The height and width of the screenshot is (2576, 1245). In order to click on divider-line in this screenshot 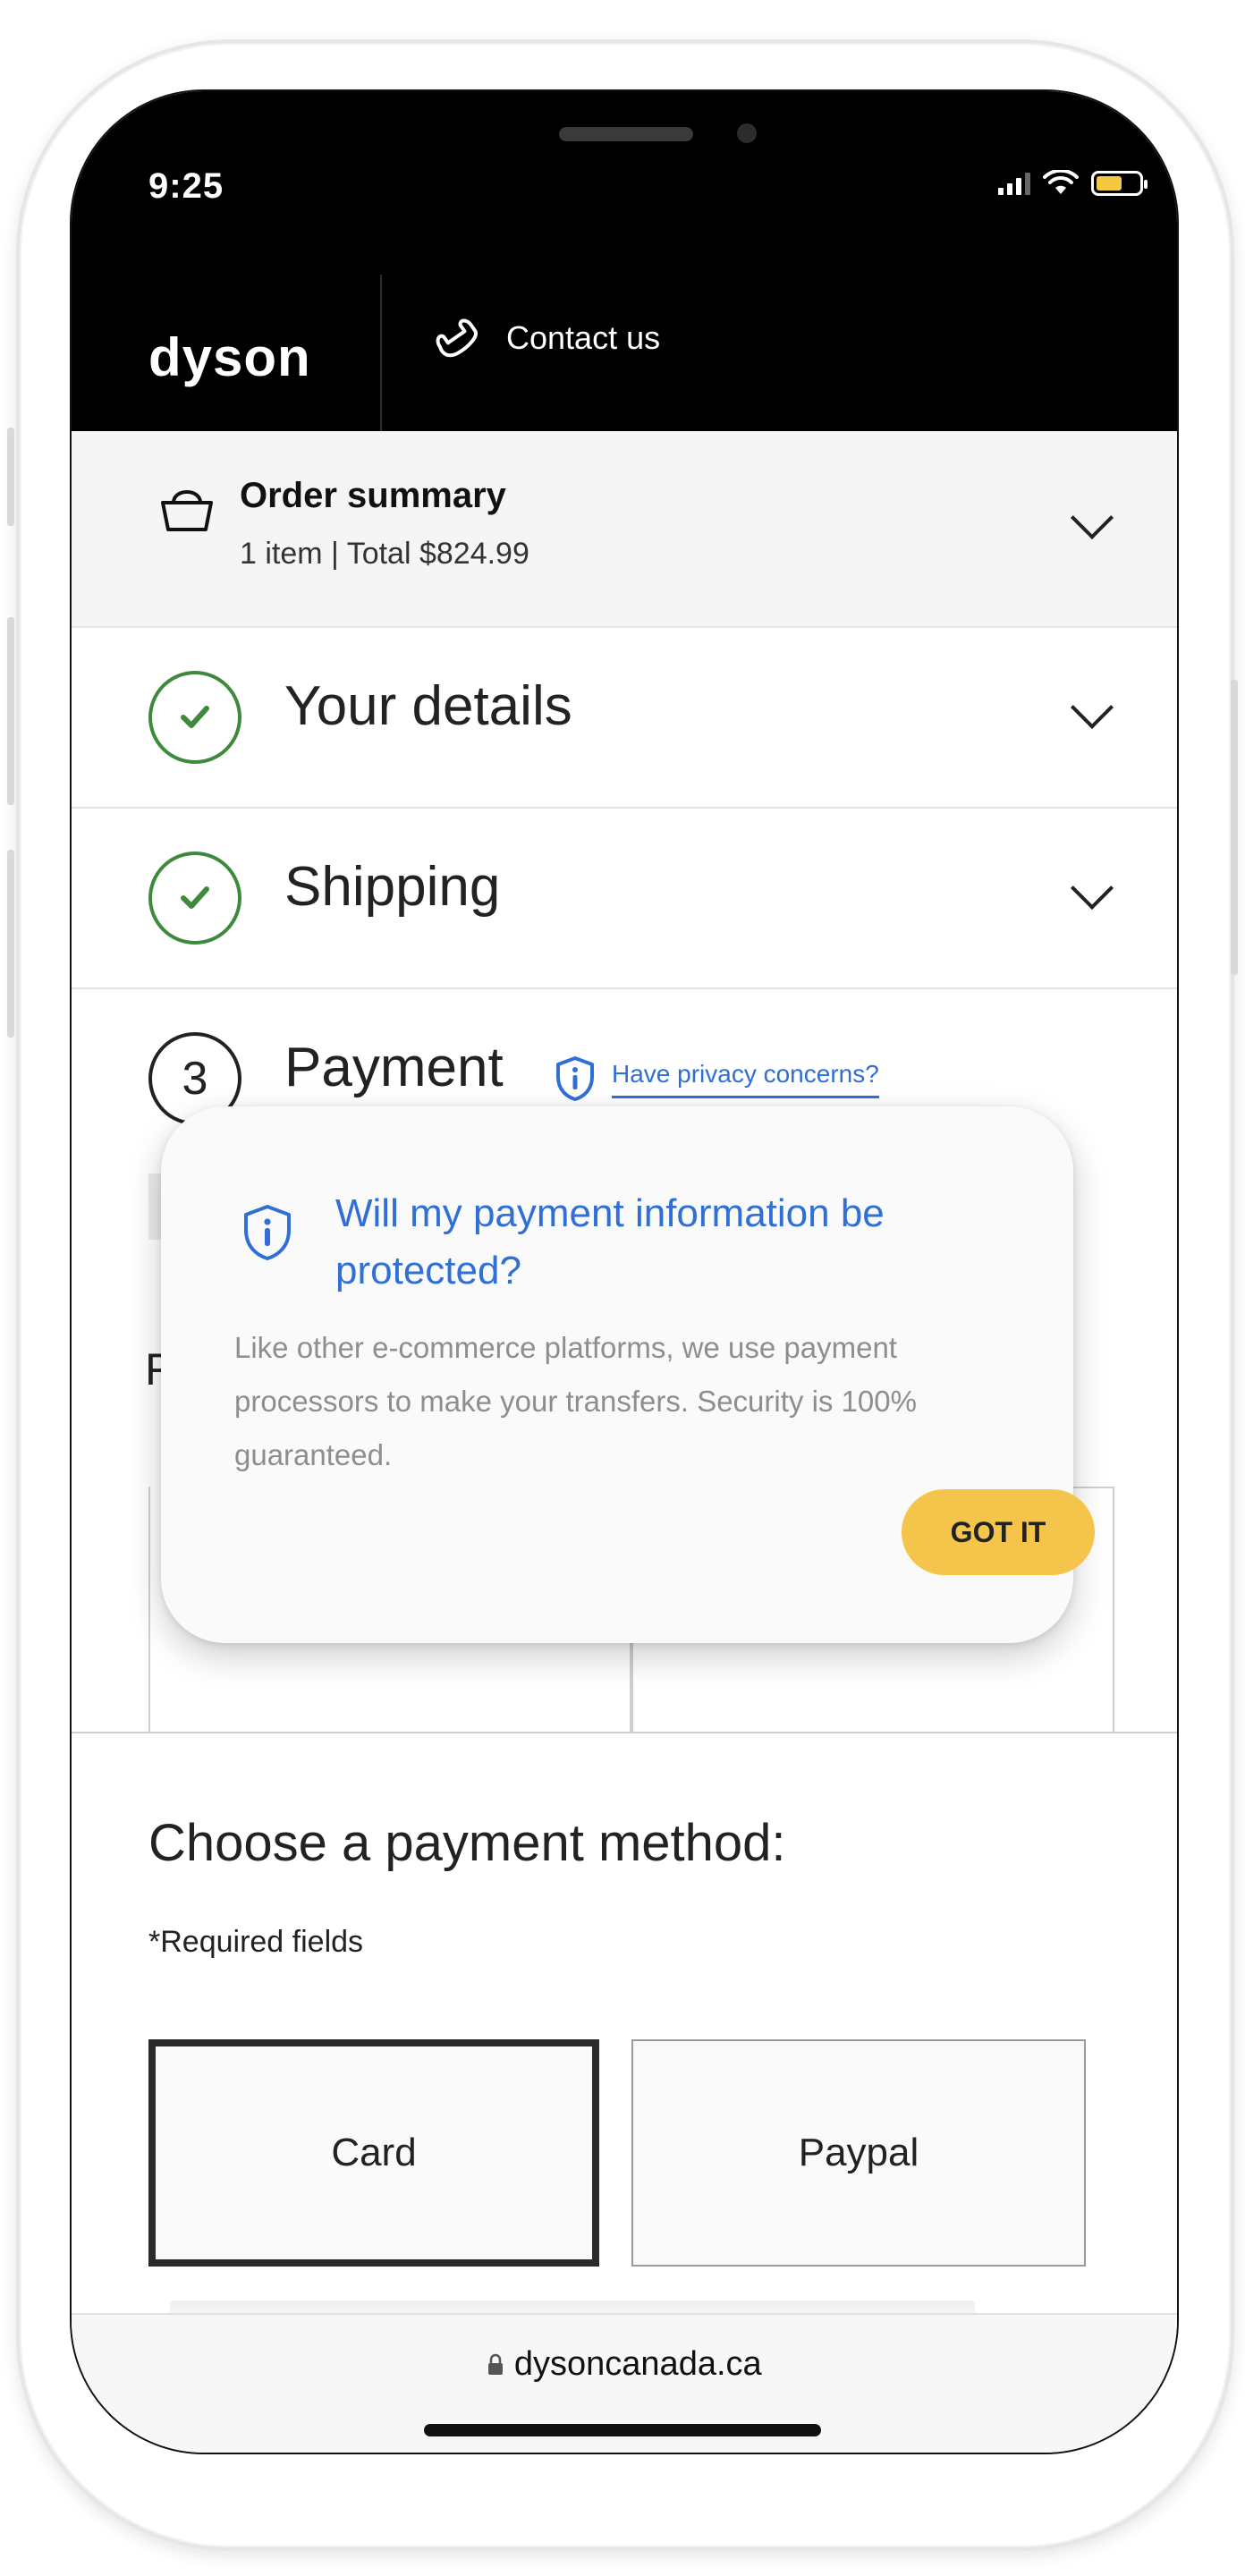, I will do `click(624, 1732)`.